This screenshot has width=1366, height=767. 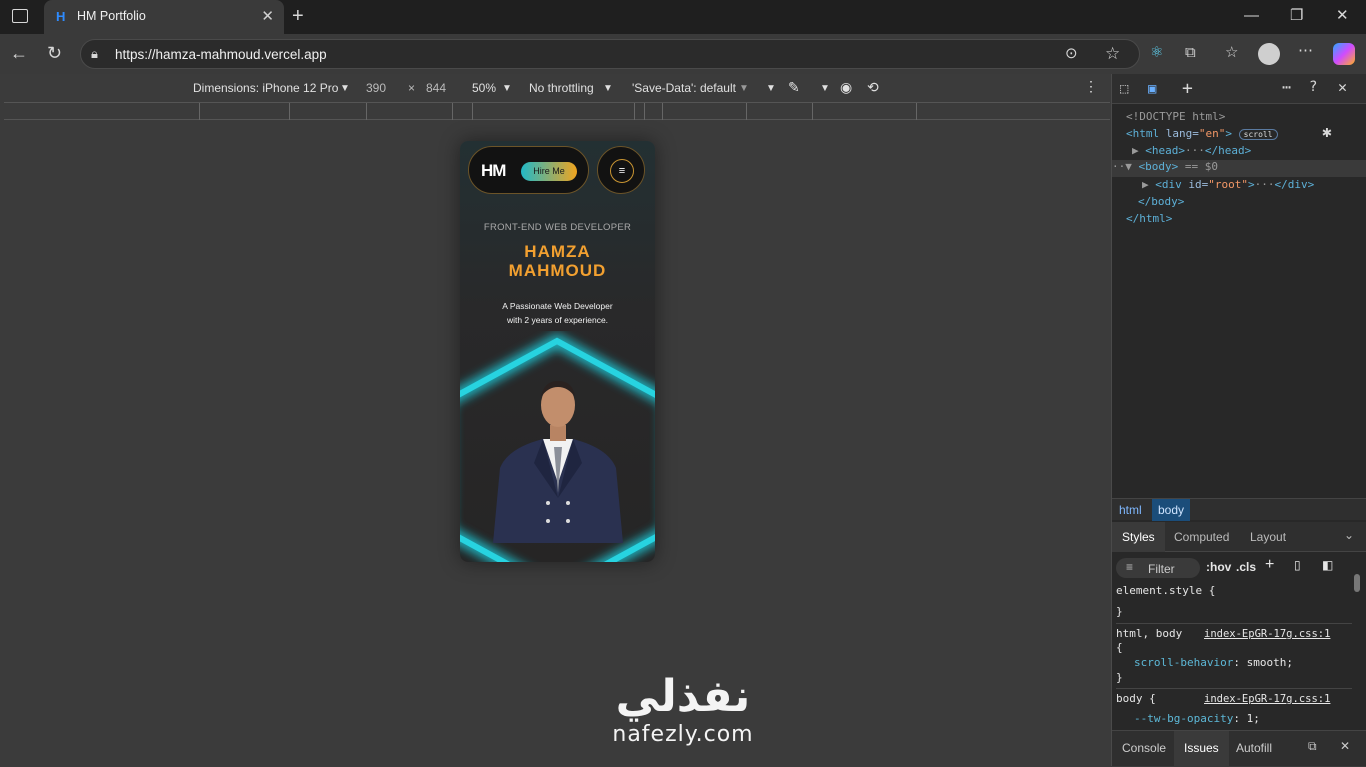 I want to click on extensions-icon: ⧉, so click(x=1190, y=52).